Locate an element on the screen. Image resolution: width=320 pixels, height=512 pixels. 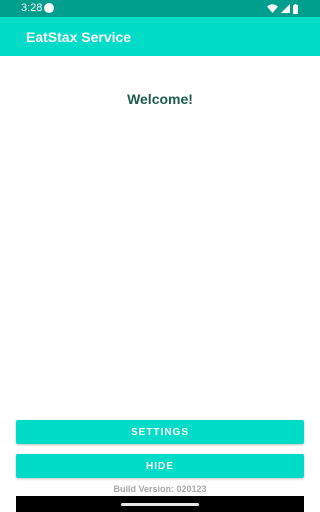
notification-dot-icon is located at coordinates (49, 8).